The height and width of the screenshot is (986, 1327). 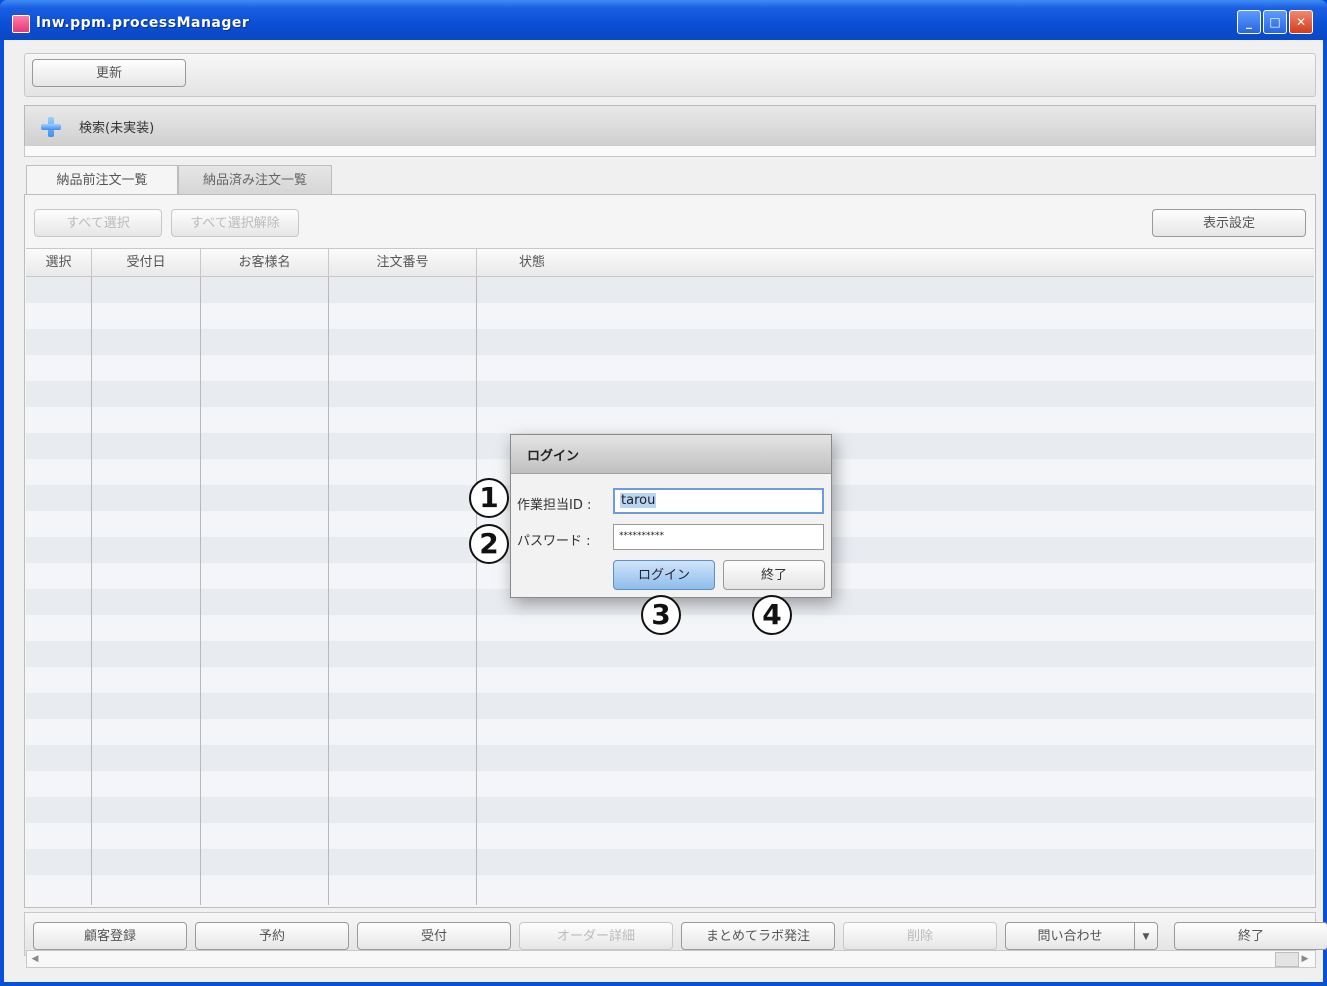 What do you see at coordinates (109, 73) in the screenshot?
I see `refresh-button: 更新` at bounding box center [109, 73].